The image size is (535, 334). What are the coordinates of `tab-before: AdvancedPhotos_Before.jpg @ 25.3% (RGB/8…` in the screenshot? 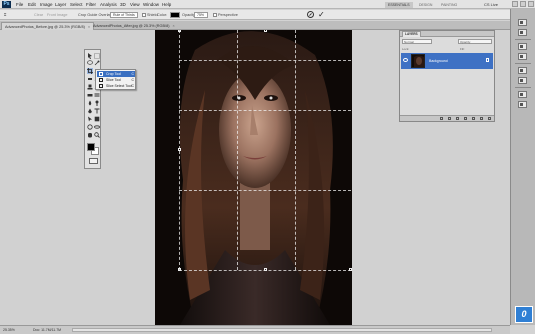 It's located at (48, 26).